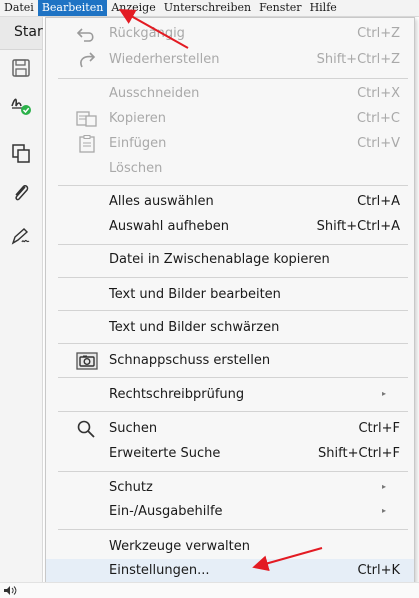  Describe the element at coordinates (87, 361) in the screenshot. I see `camera-icon` at that location.